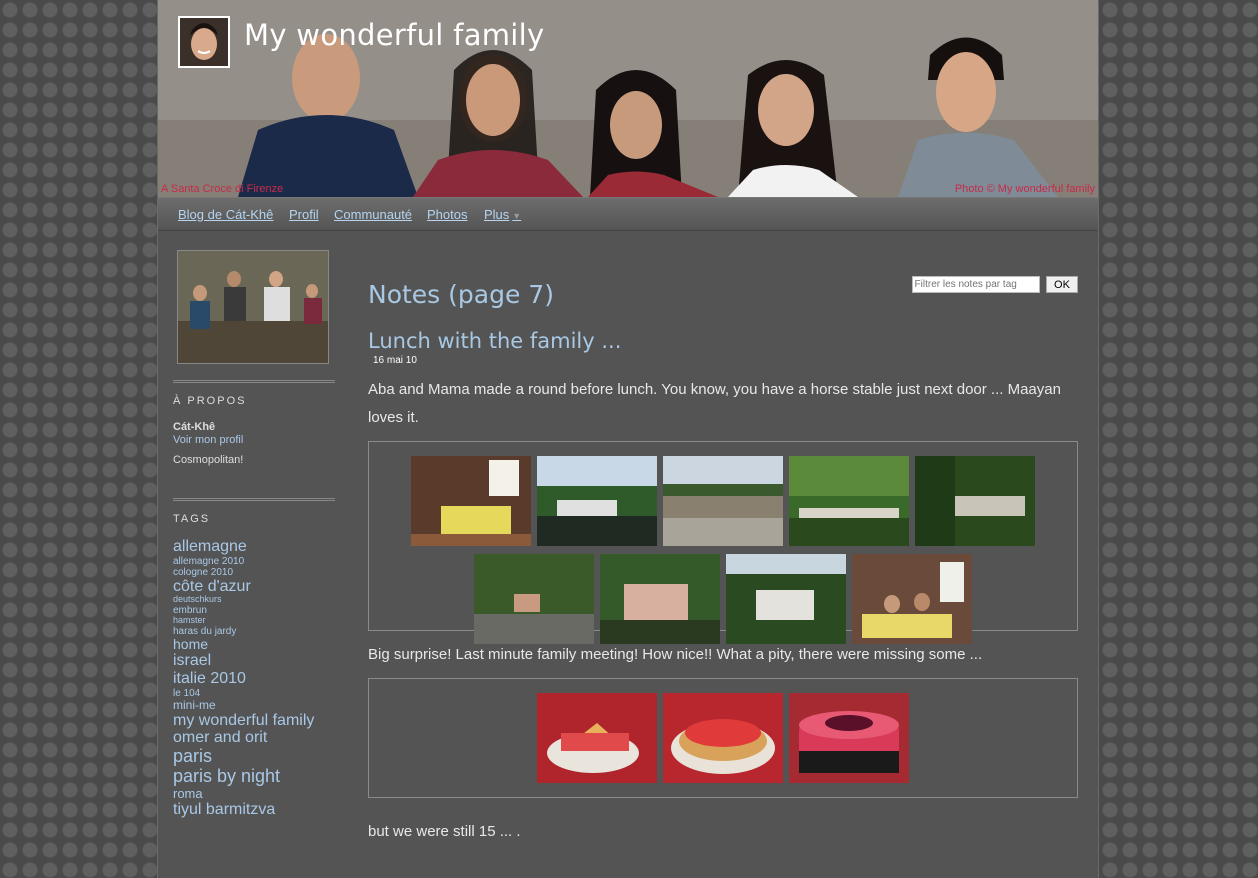 Image resolution: width=1258 pixels, height=878 pixels. What do you see at coordinates (975, 285) in the screenshot?
I see `tag-filter-input` at bounding box center [975, 285].